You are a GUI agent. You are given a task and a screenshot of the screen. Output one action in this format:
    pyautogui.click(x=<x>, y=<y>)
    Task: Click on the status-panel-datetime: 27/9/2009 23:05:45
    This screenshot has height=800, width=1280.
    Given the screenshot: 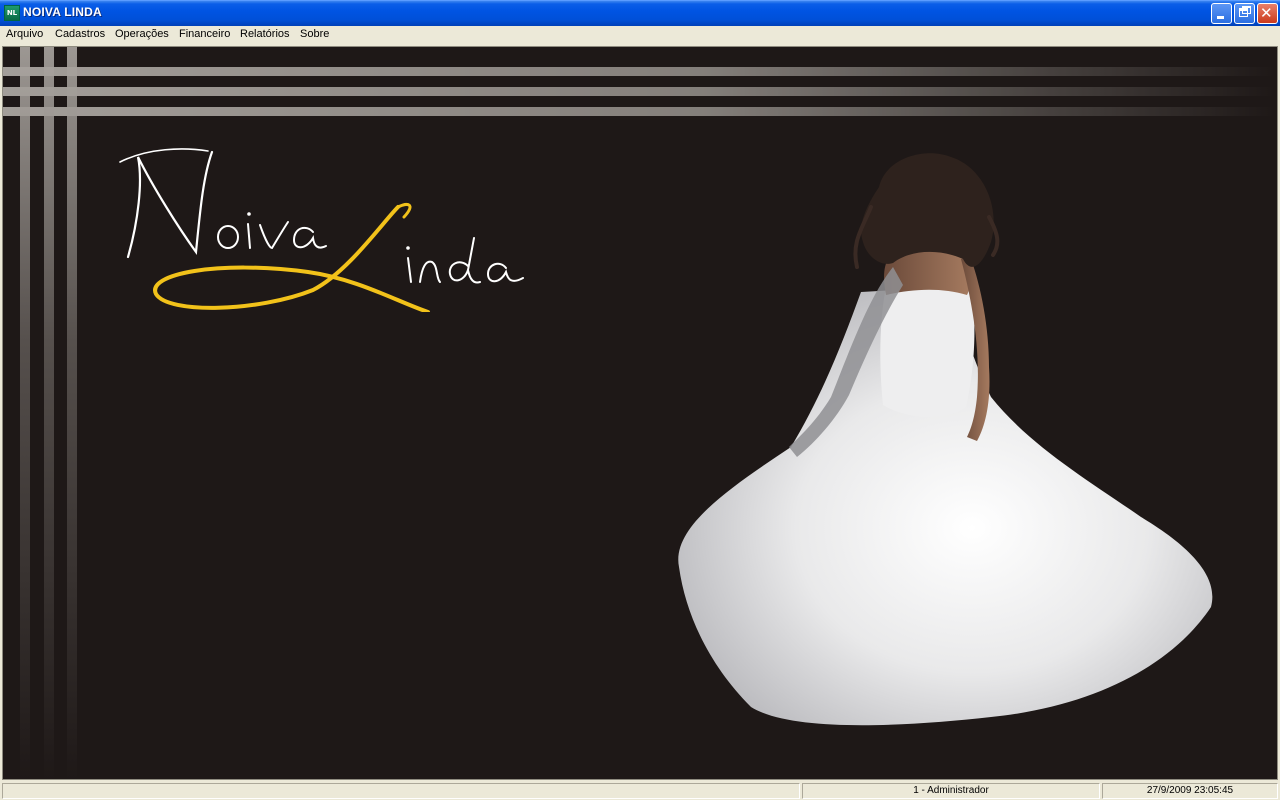 What is the action you would take?
    pyautogui.click(x=1190, y=791)
    